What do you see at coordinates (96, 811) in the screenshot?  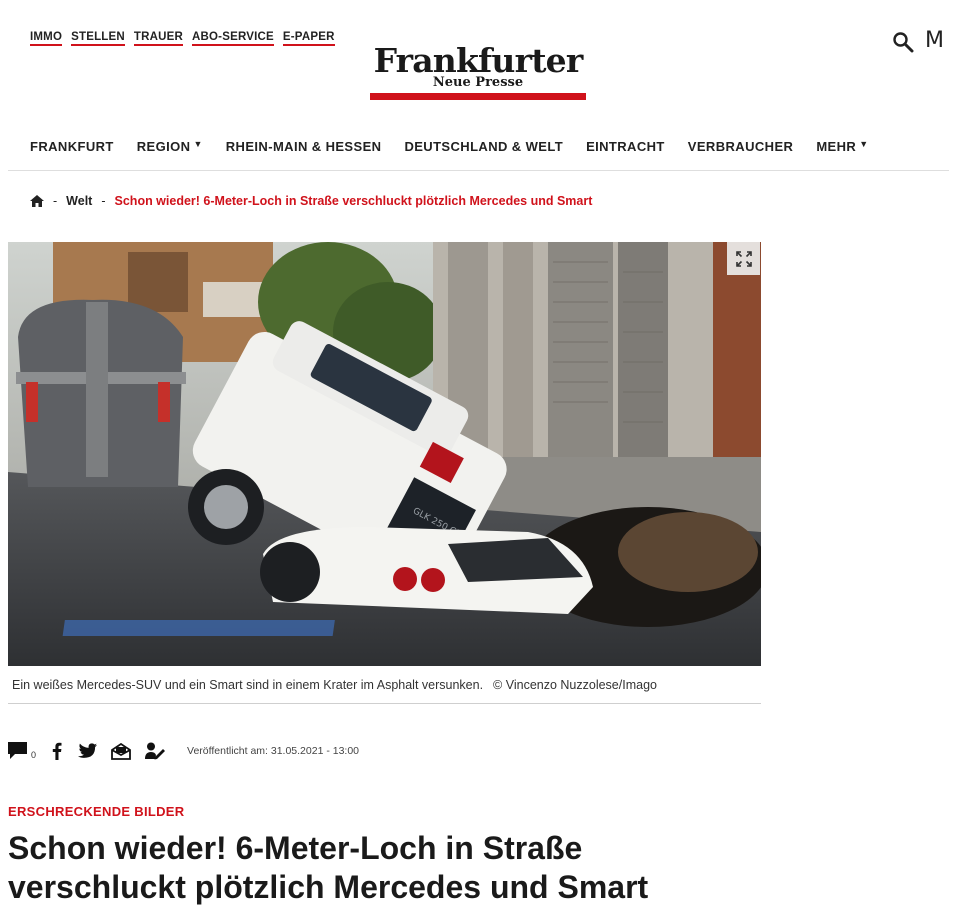 I see `article-kicker: ERSCHRECKENDE BILDER` at bounding box center [96, 811].